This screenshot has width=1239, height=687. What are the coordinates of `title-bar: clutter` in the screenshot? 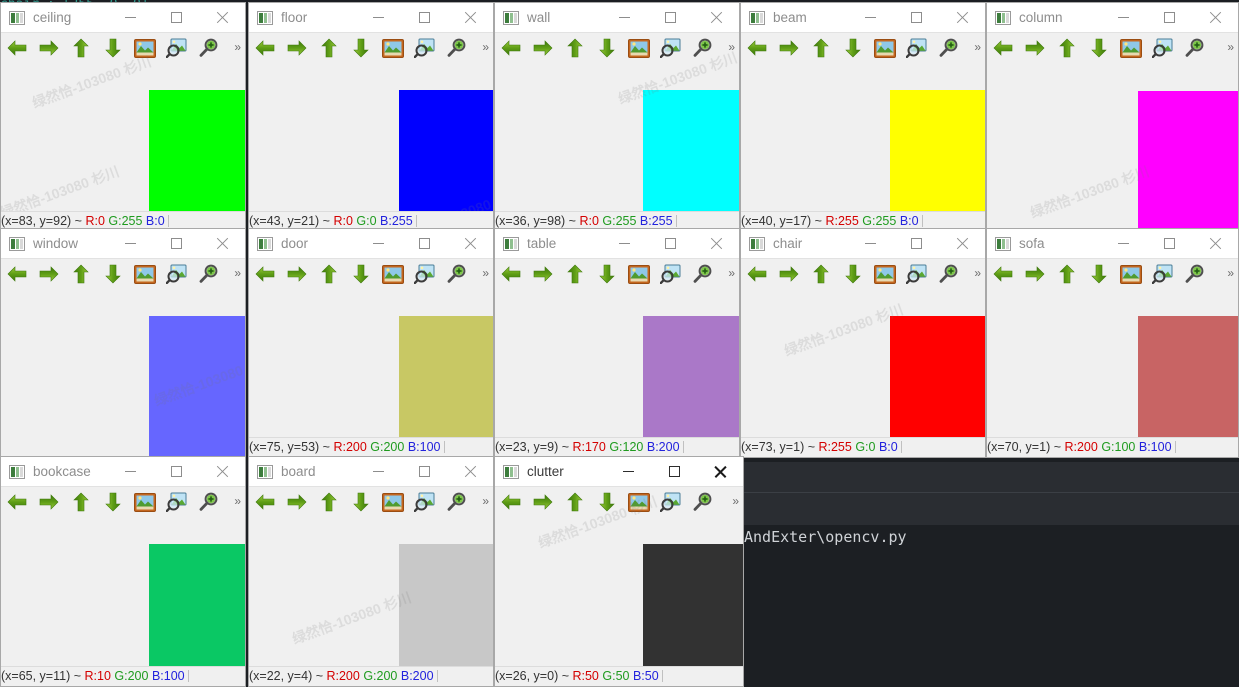 It's located at (619, 472).